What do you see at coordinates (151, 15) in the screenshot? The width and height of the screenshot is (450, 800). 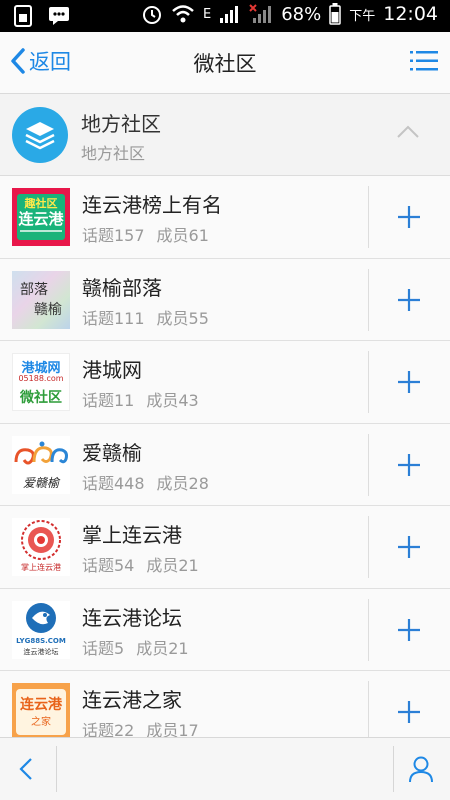 I see `alarm-icon` at bounding box center [151, 15].